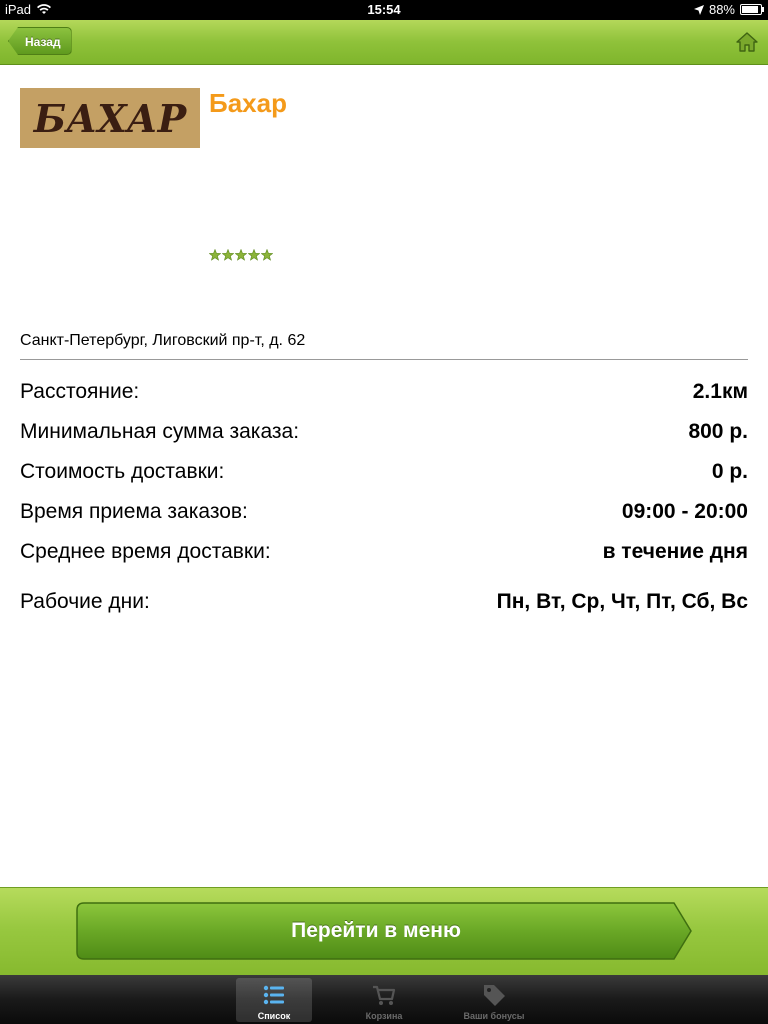  Describe the element at coordinates (675, 551) in the screenshot. I see `detail-value: в течение дня` at that location.